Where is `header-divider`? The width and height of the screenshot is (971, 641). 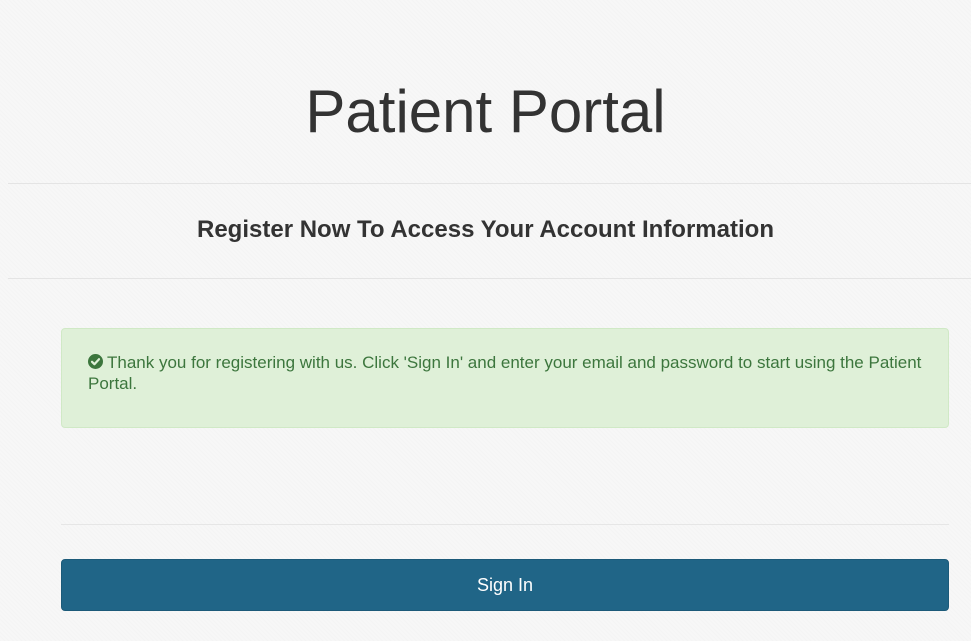
header-divider is located at coordinates (489, 183).